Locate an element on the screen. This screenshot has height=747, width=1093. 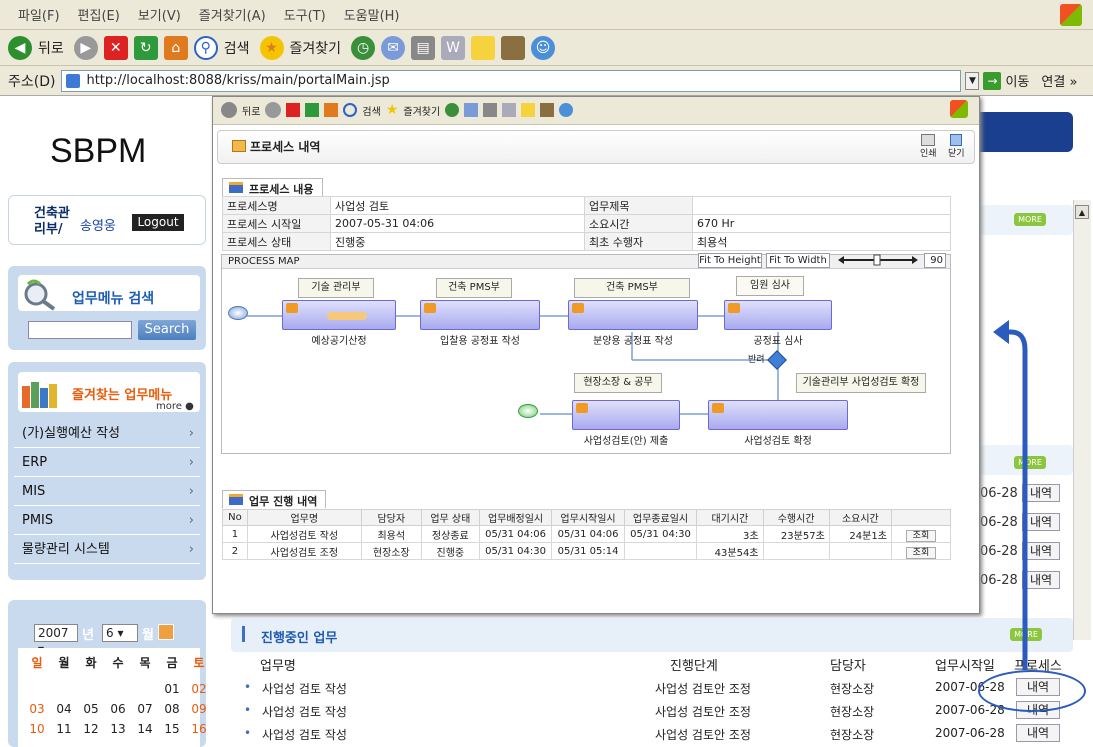
back-button: 뒤로 is located at coordinates (51, 48).